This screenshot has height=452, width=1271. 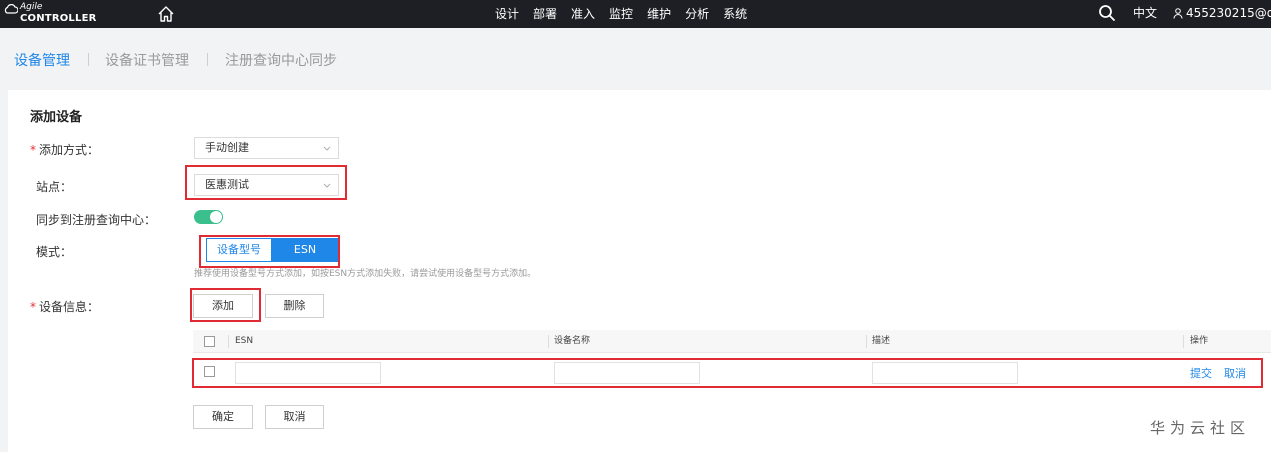 I want to click on delete-button: 删除, so click(x=294, y=306).